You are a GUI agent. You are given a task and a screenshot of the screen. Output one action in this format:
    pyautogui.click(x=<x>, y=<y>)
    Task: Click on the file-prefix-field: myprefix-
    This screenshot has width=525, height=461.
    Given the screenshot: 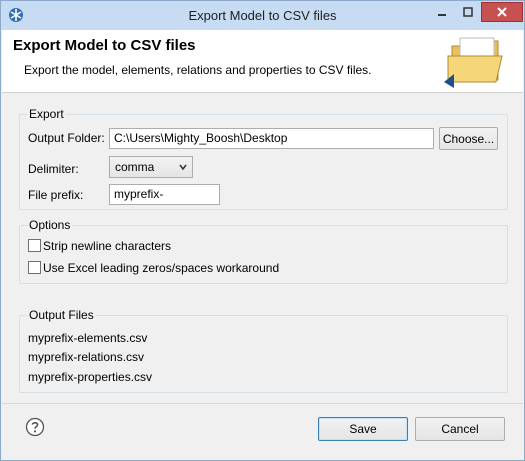 What is the action you would take?
    pyautogui.click(x=164, y=194)
    